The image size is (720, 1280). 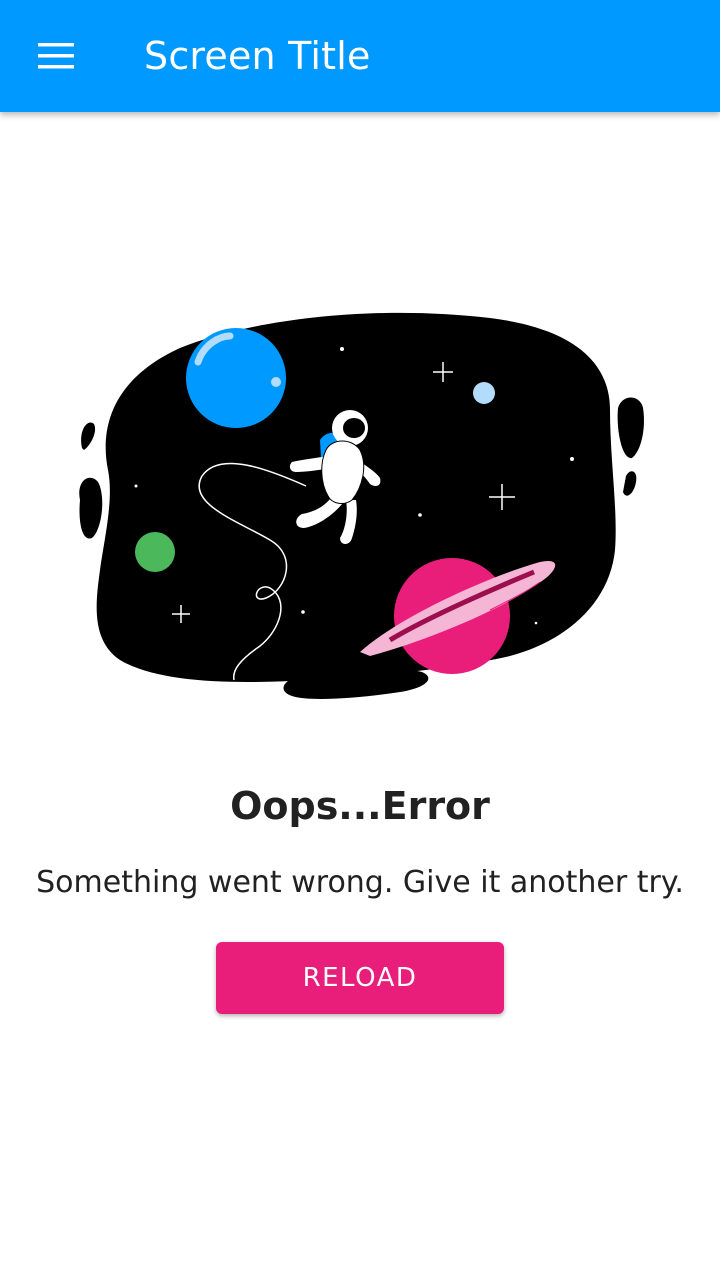 I want to click on menu-button, so click(x=56, y=56).